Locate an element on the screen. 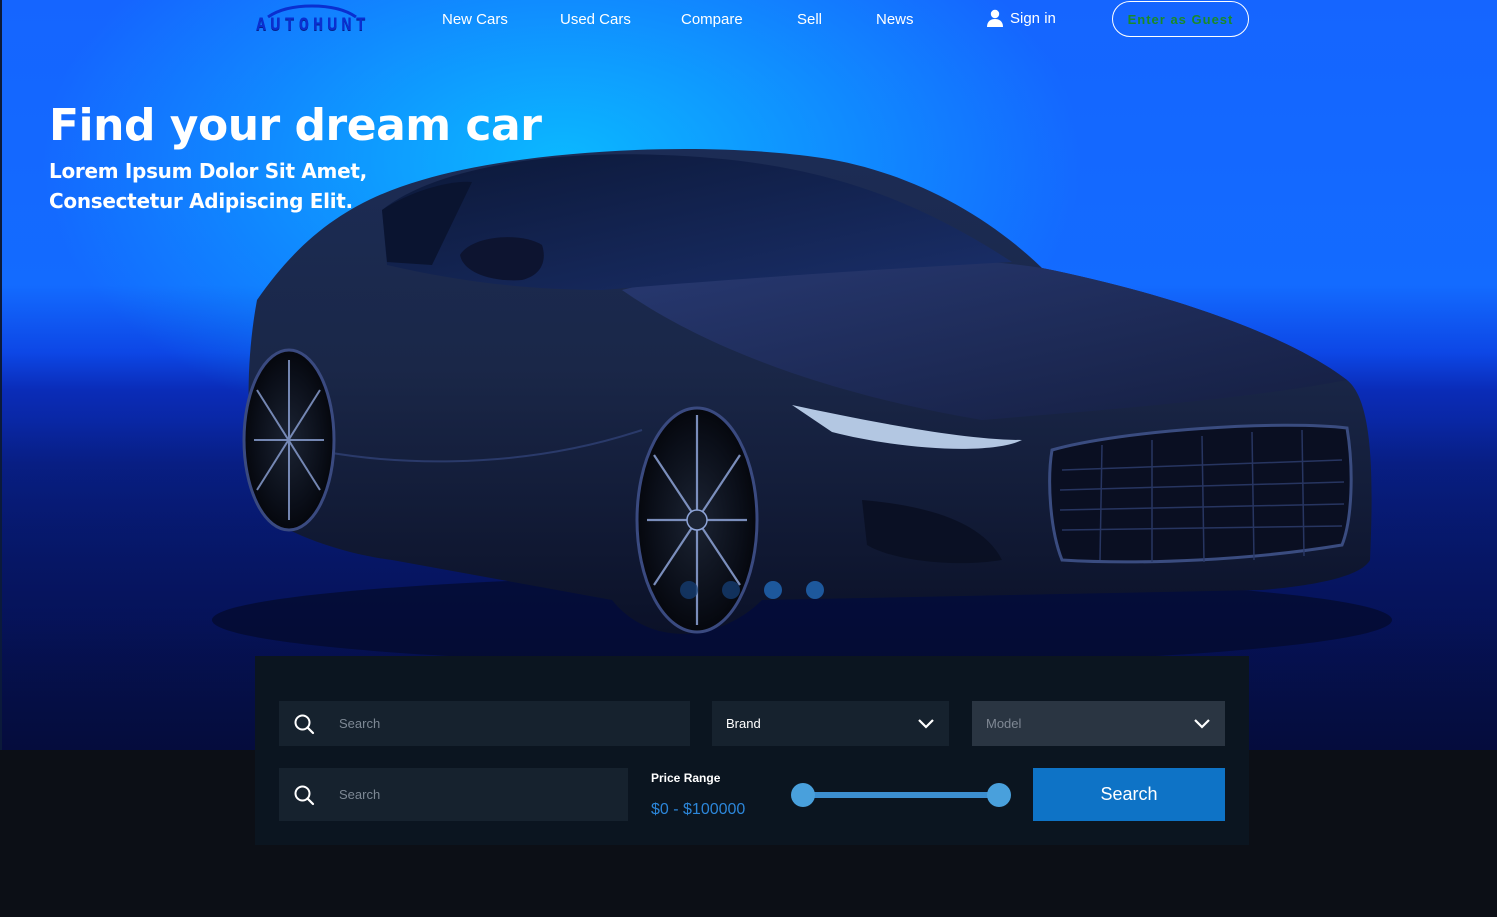 This screenshot has height=917, width=1497. model-select-value: Model is located at coordinates (1004, 723).